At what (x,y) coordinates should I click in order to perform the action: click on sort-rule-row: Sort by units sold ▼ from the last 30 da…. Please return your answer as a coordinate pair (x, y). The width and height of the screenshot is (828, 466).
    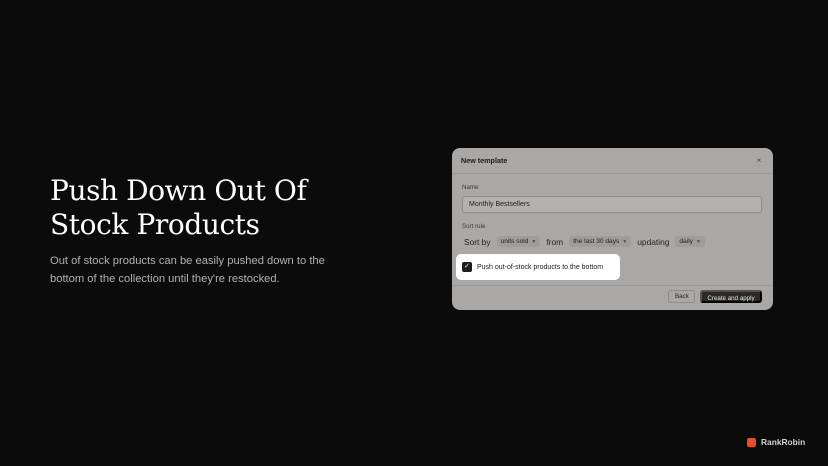
    Looking at the image, I should click on (583, 241).